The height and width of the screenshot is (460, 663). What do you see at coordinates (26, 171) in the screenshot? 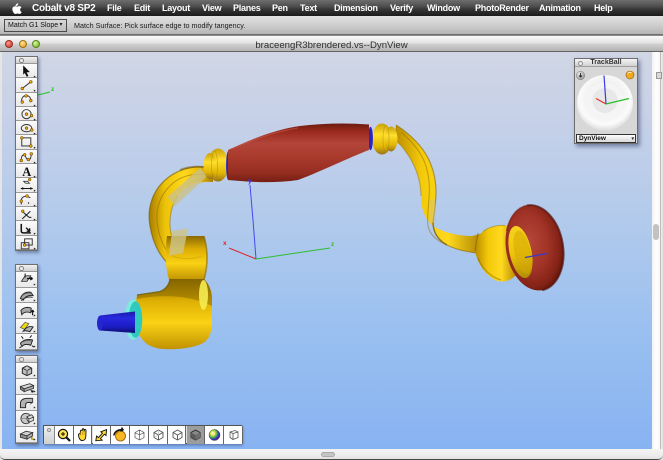
I see `svg-text: A` at bounding box center [26, 171].